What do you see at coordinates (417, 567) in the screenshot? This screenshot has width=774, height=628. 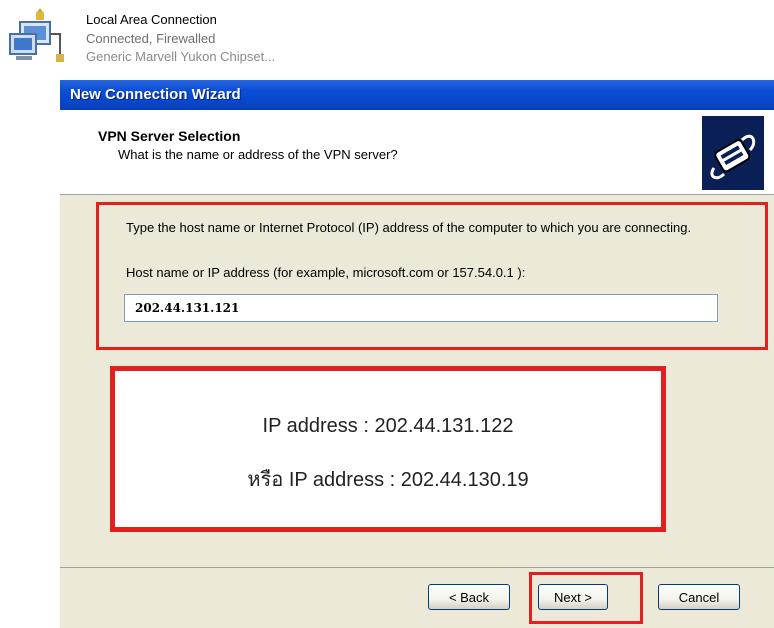 I see `footer-divider` at bounding box center [417, 567].